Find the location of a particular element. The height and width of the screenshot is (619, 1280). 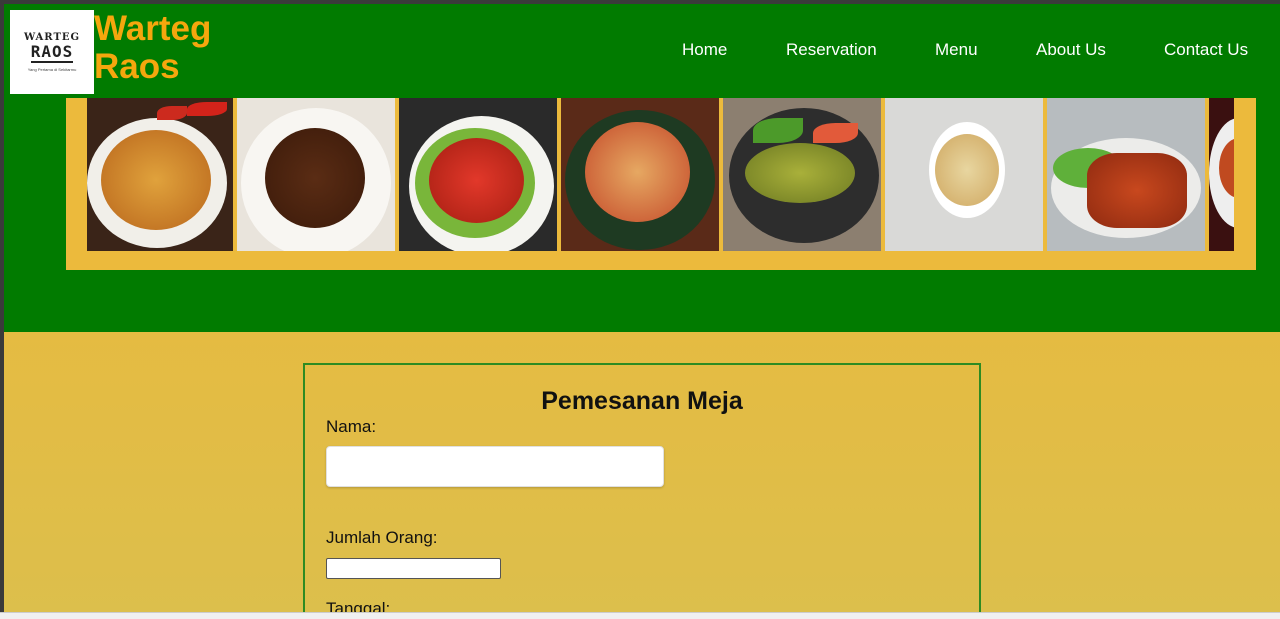

dish-image-ikan-bakar is located at coordinates (802, 174).